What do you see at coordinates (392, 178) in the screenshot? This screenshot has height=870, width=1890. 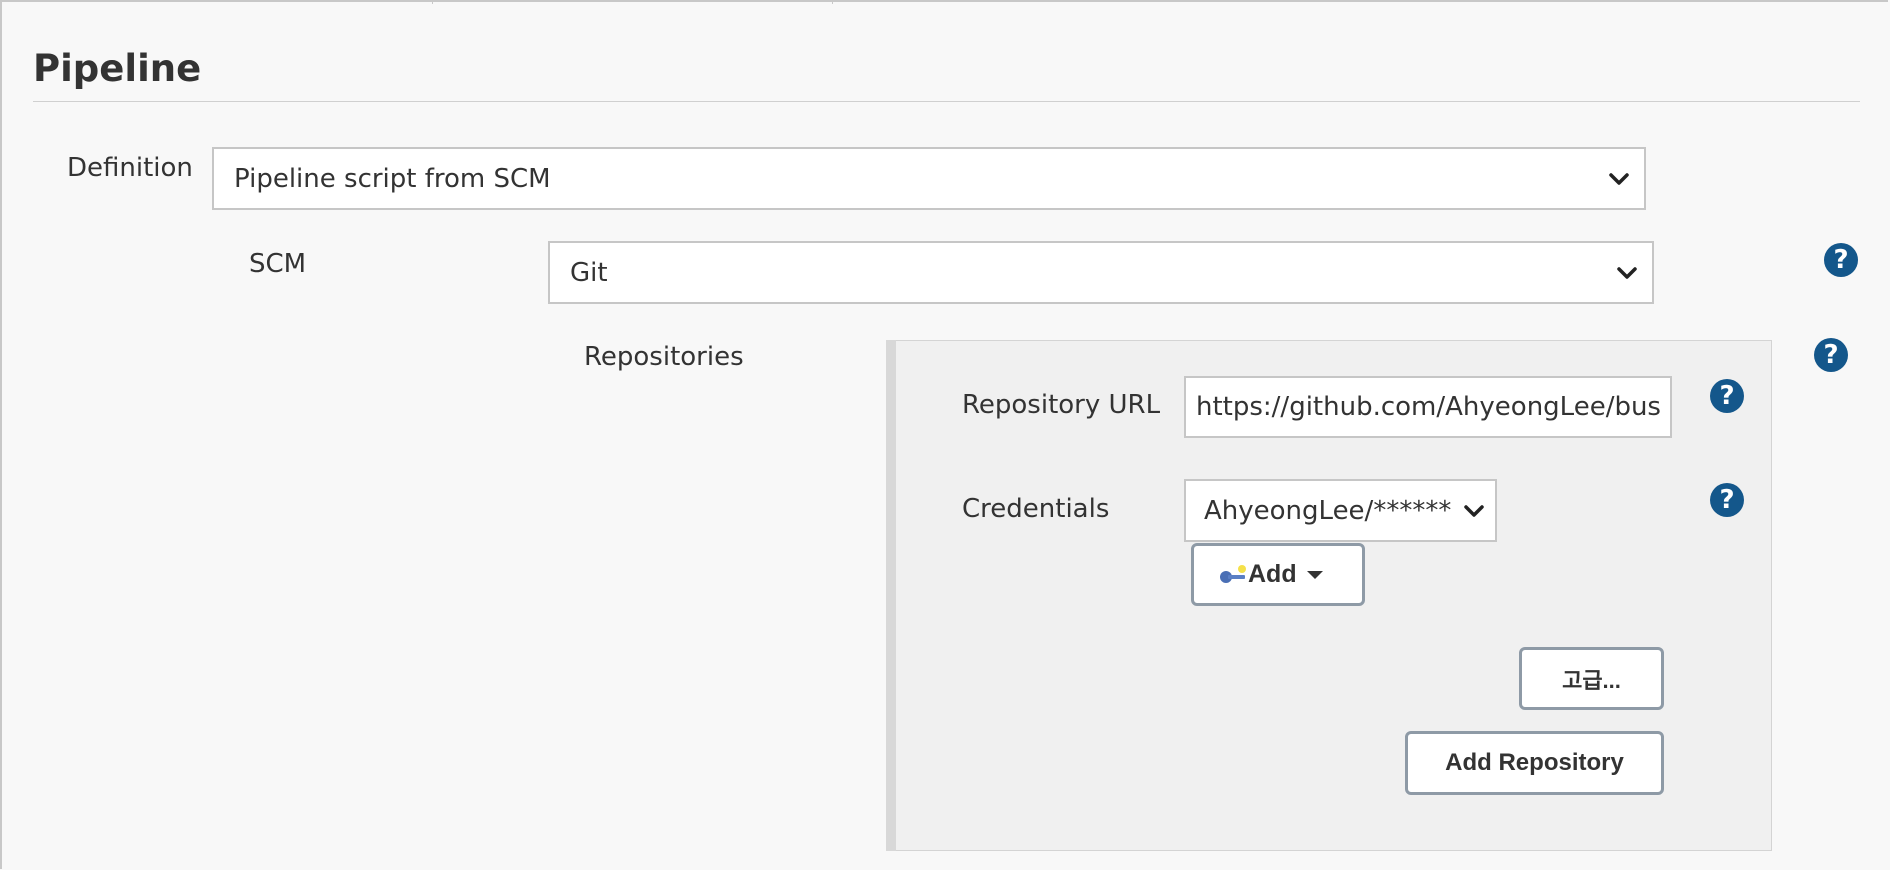 I see `definition-select-value: Pipeline script from SCM` at bounding box center [392, 178].